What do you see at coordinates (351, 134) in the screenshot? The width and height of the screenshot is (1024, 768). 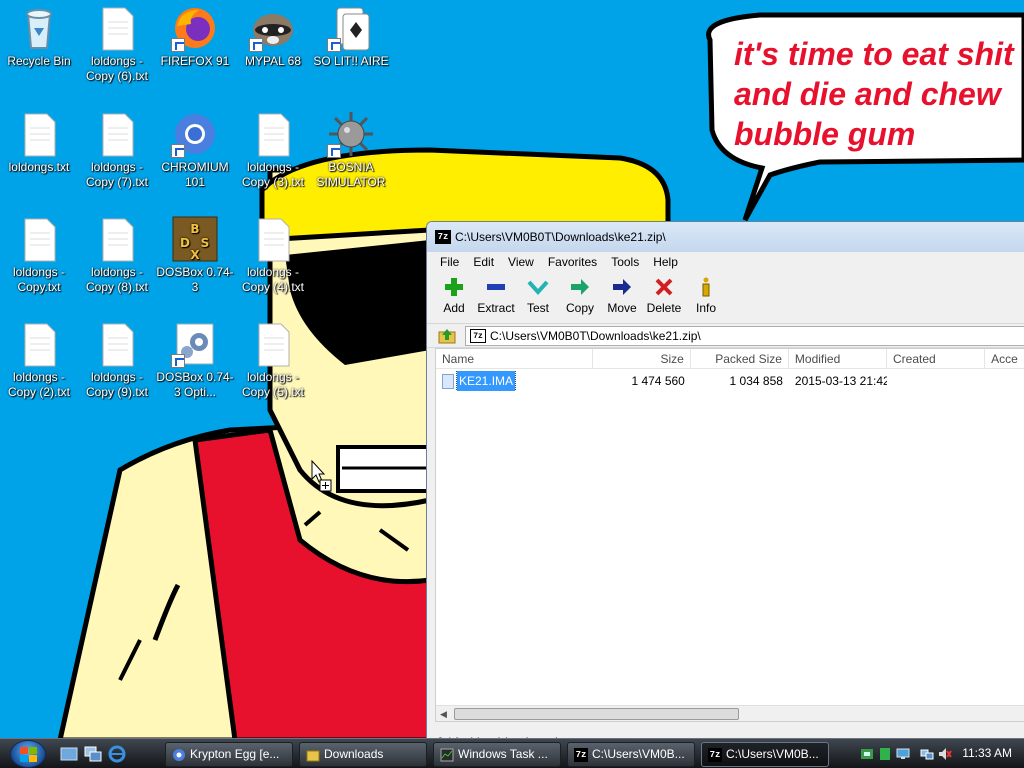 I see `mine-icon` at bounding box center [351, 134].